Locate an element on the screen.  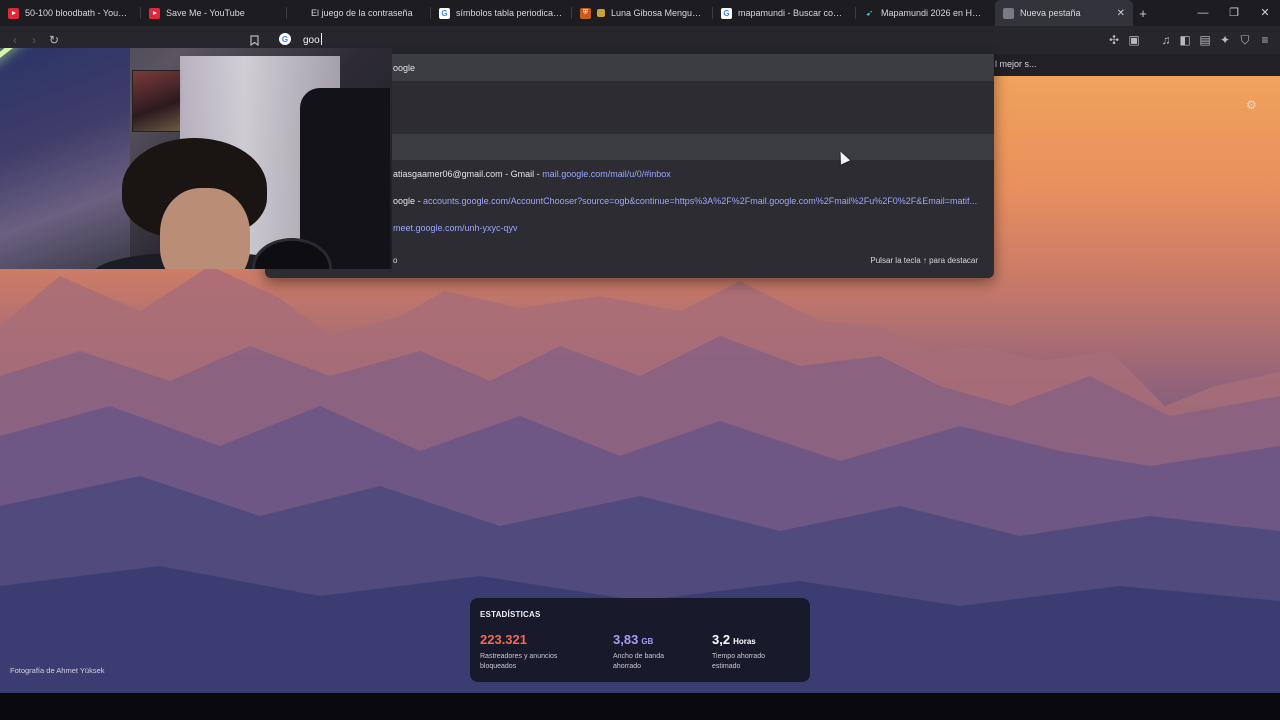
vpn-shield-icon: ⛉ is located at coordinates (1245, 40).